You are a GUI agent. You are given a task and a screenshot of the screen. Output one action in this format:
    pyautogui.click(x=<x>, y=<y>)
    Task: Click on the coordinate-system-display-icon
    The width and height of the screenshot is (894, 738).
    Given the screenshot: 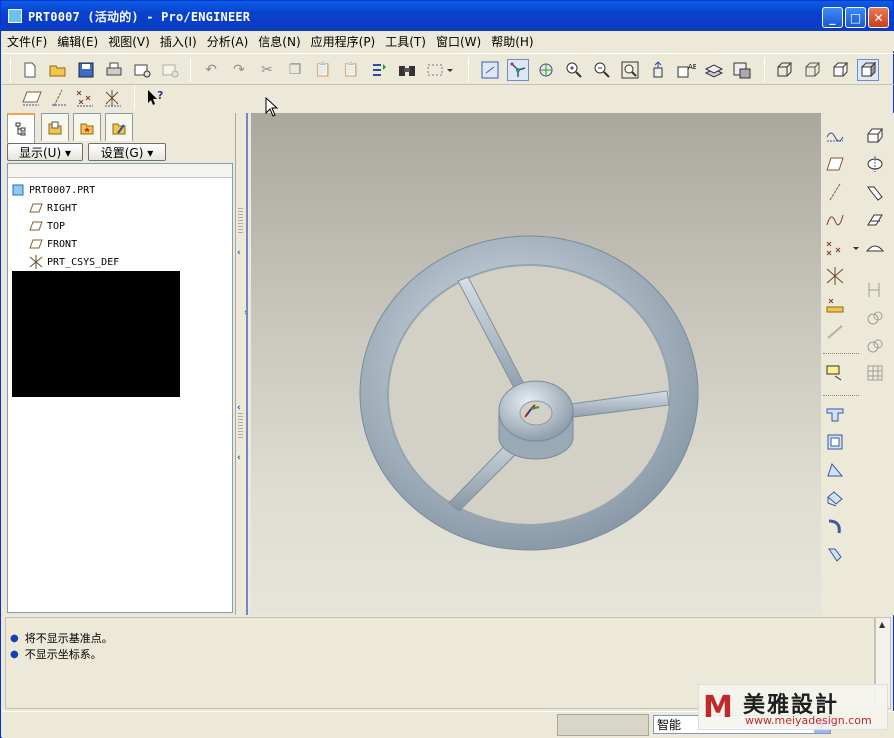 What is the action you would take?
    pyautogui.click(x=113, y=98)
    